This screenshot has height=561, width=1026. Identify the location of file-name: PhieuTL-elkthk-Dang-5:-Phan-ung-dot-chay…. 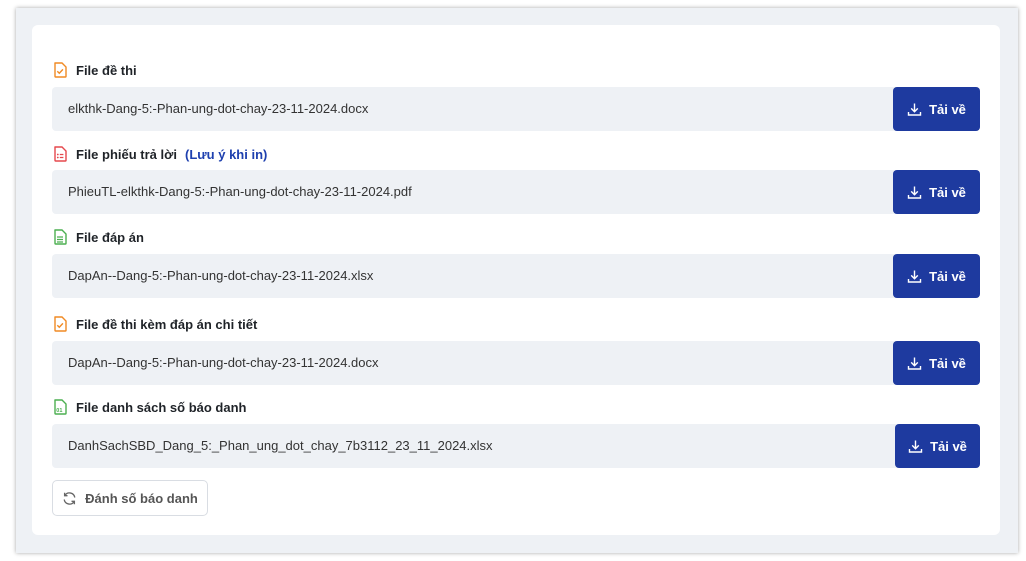
(240, 191).